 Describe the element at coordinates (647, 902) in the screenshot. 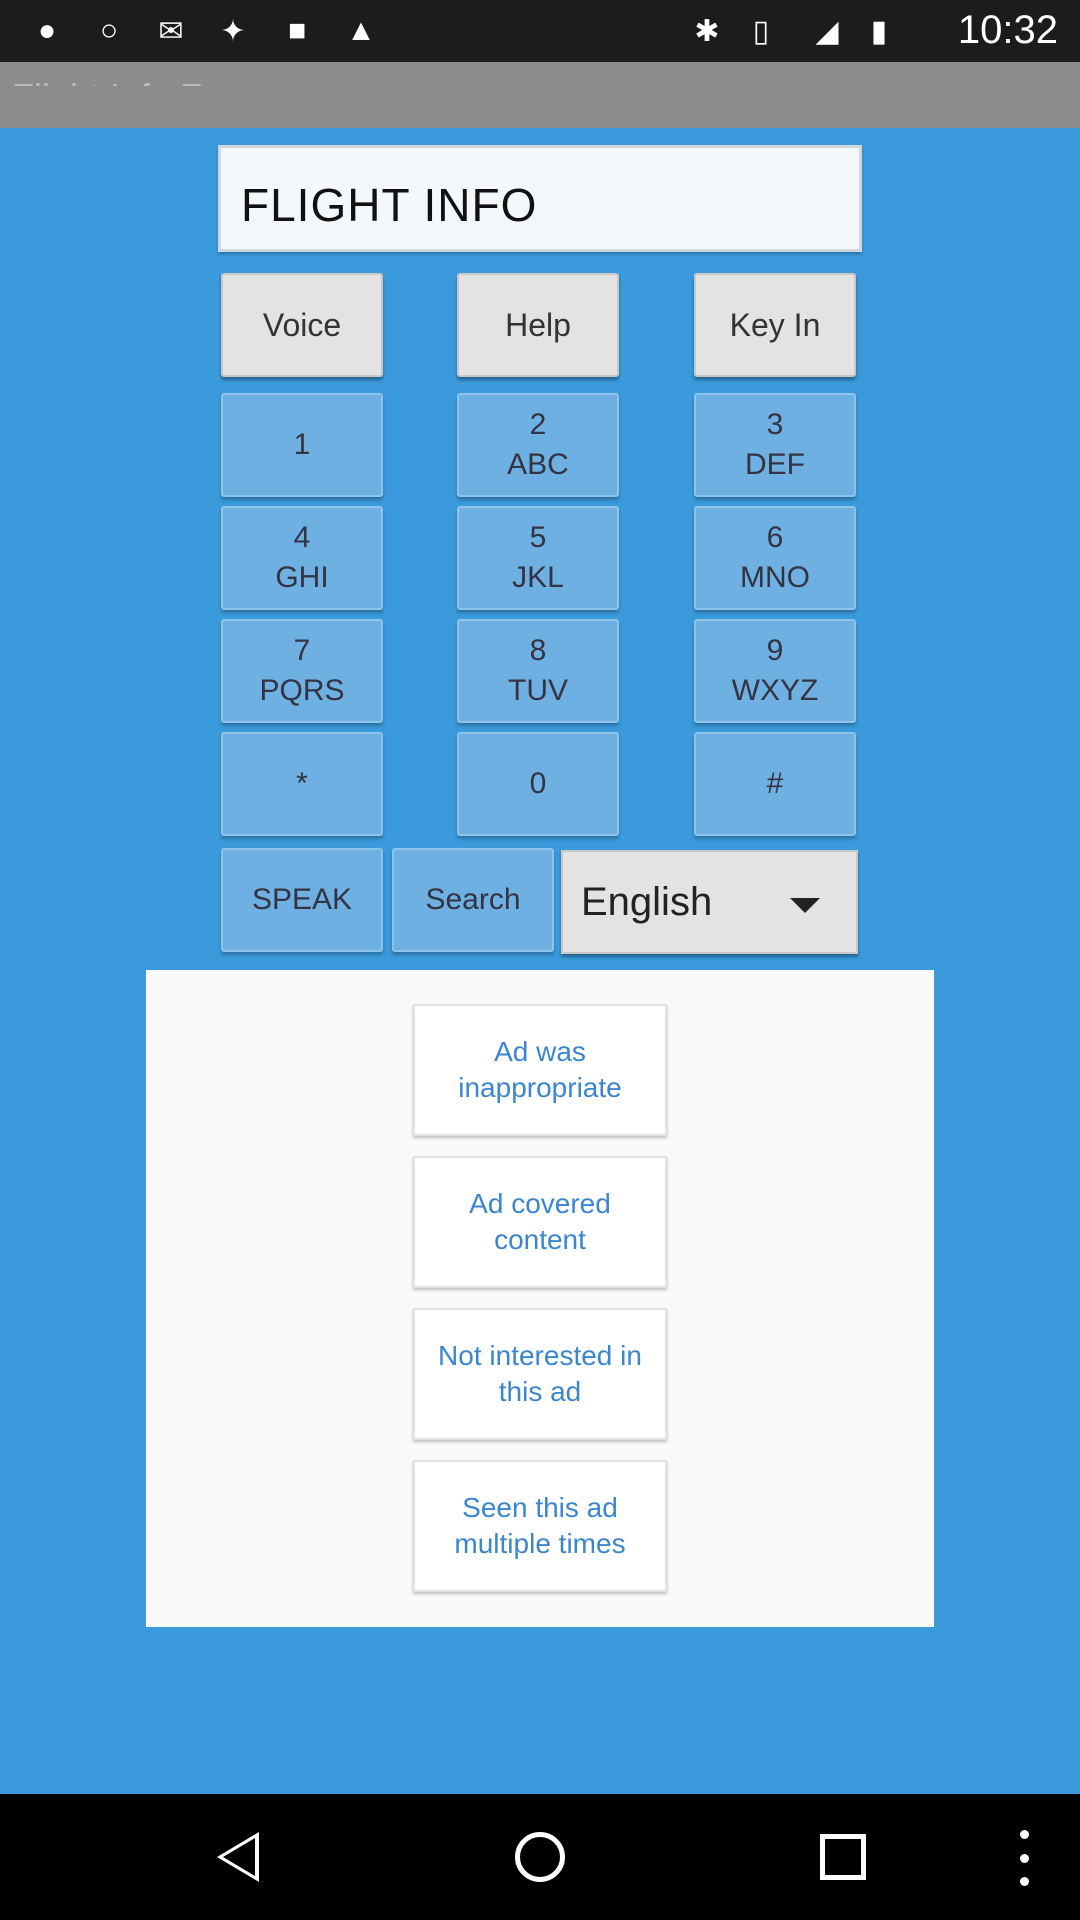

I see `language-select-value: English` at that location.